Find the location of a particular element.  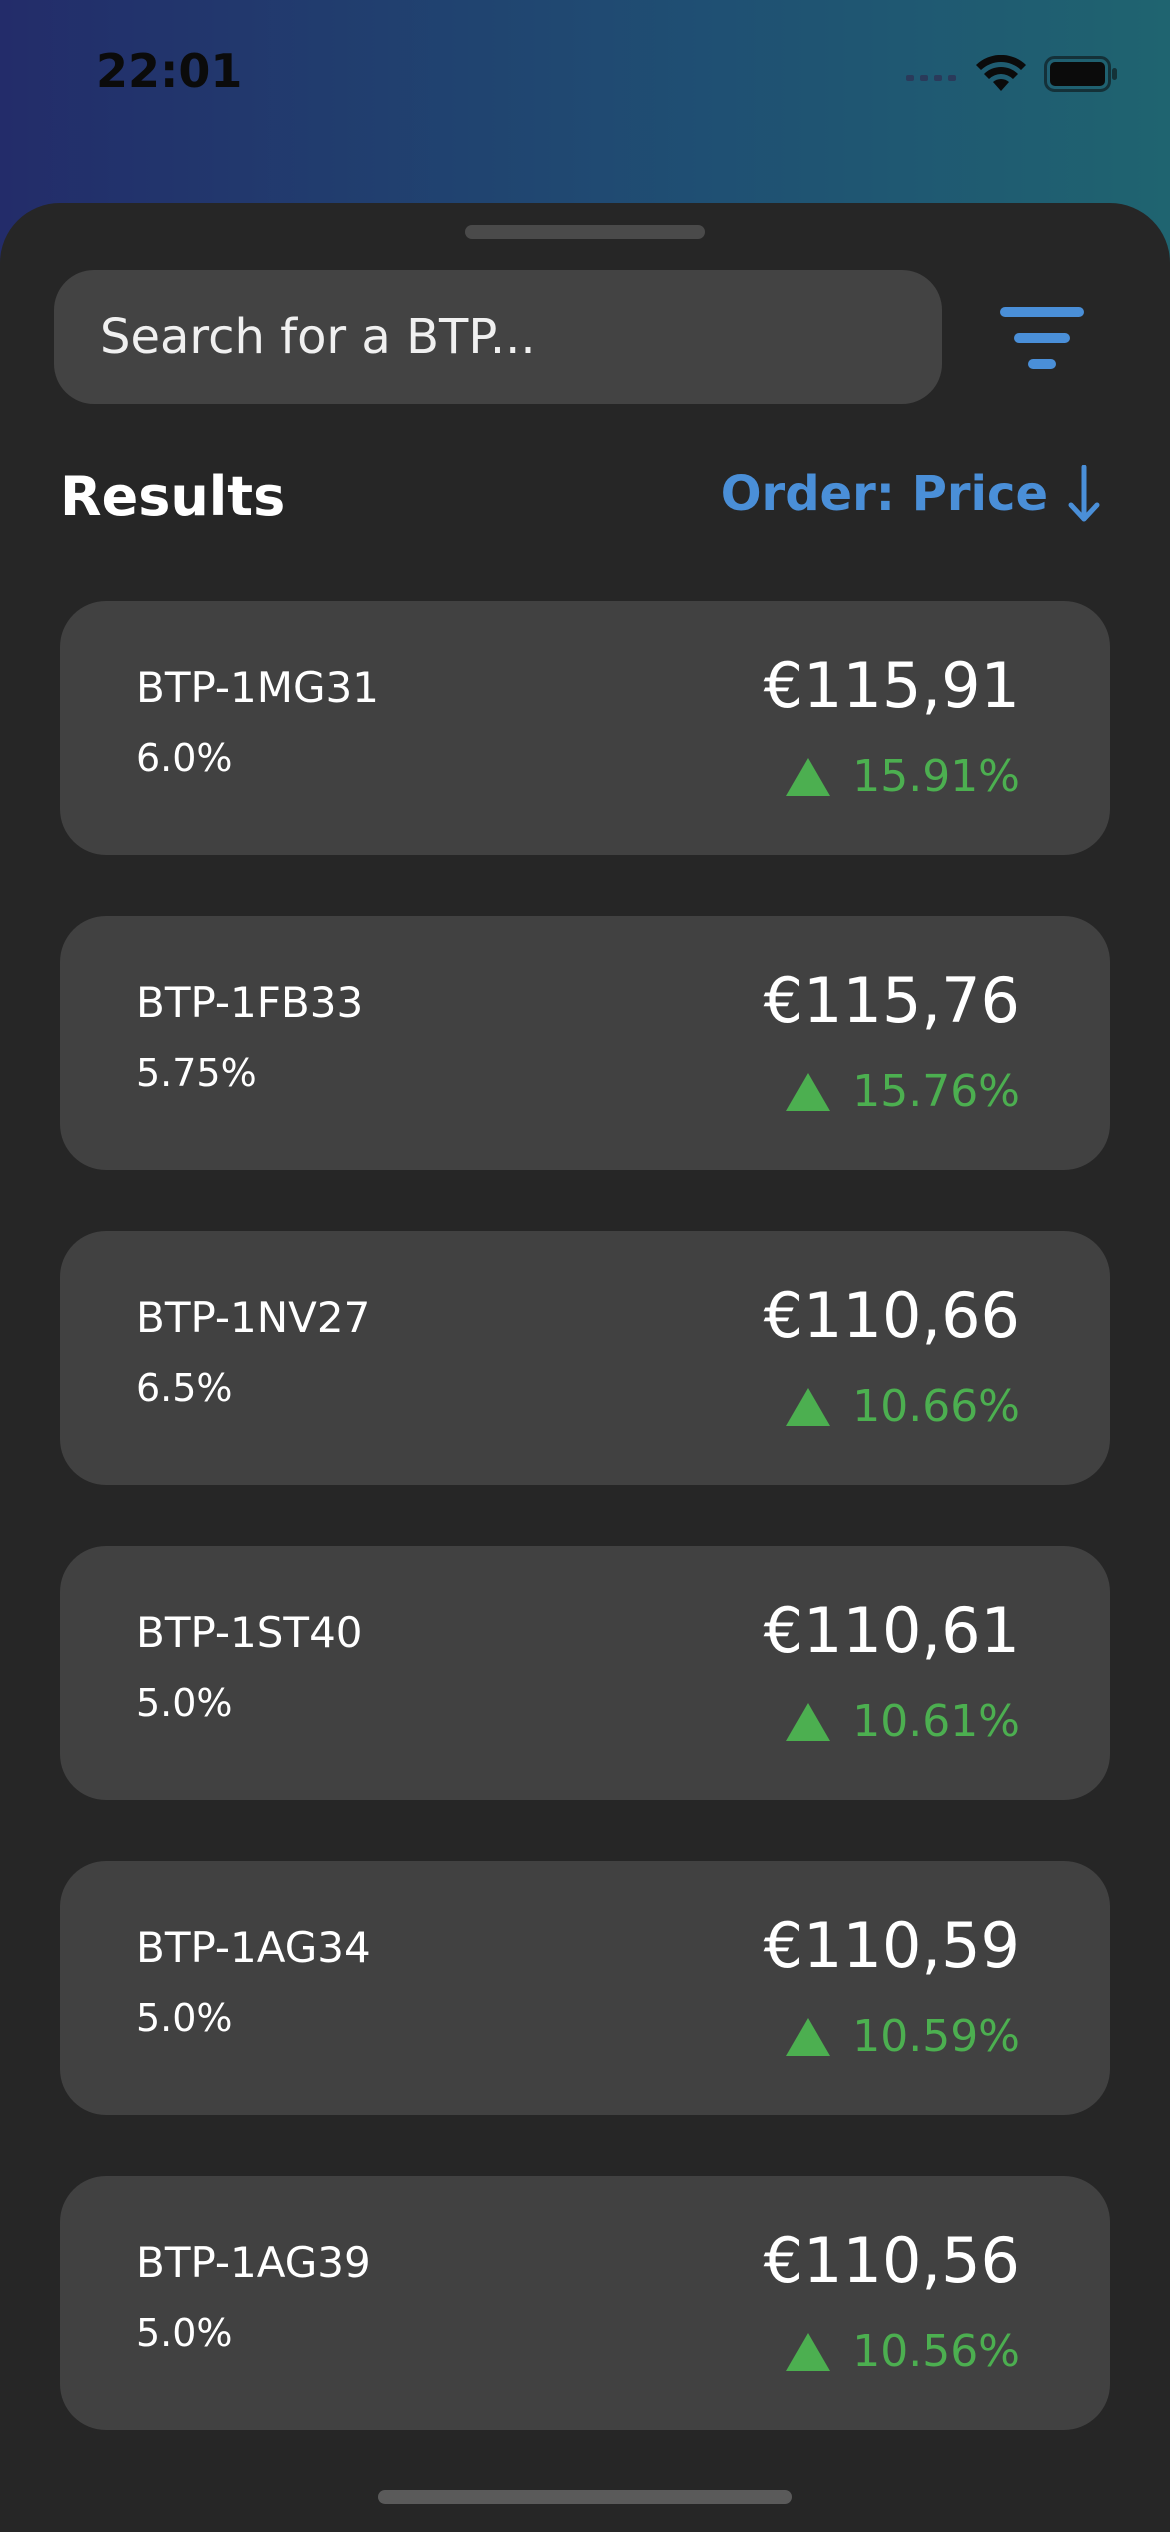

bond-change: 10.61% is located at coordinates (903, 1721).